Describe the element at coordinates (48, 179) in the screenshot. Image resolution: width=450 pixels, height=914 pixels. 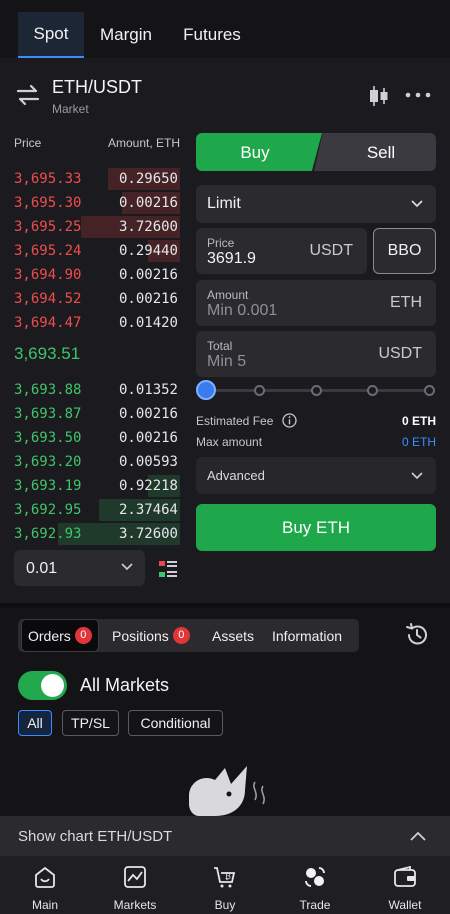
I see `ask-price: 3,695.33` at that location.